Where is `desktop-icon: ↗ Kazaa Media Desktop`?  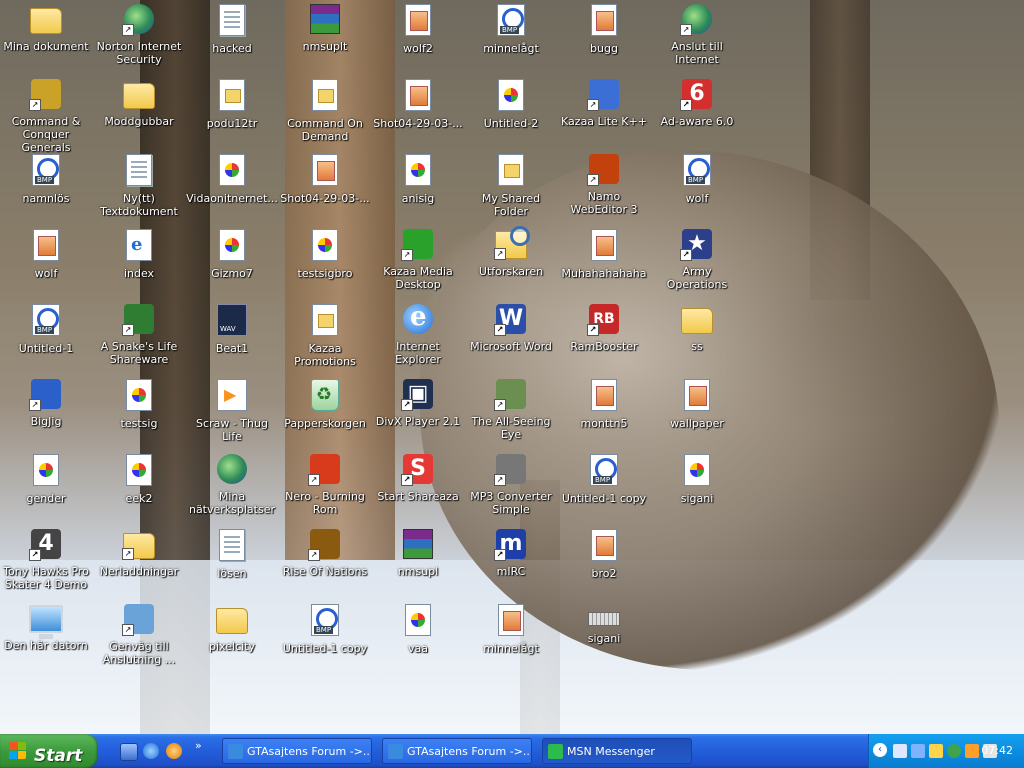
desktop-icon: ↗ Kazaa Media Desktop is located at coordinates (418, 263).